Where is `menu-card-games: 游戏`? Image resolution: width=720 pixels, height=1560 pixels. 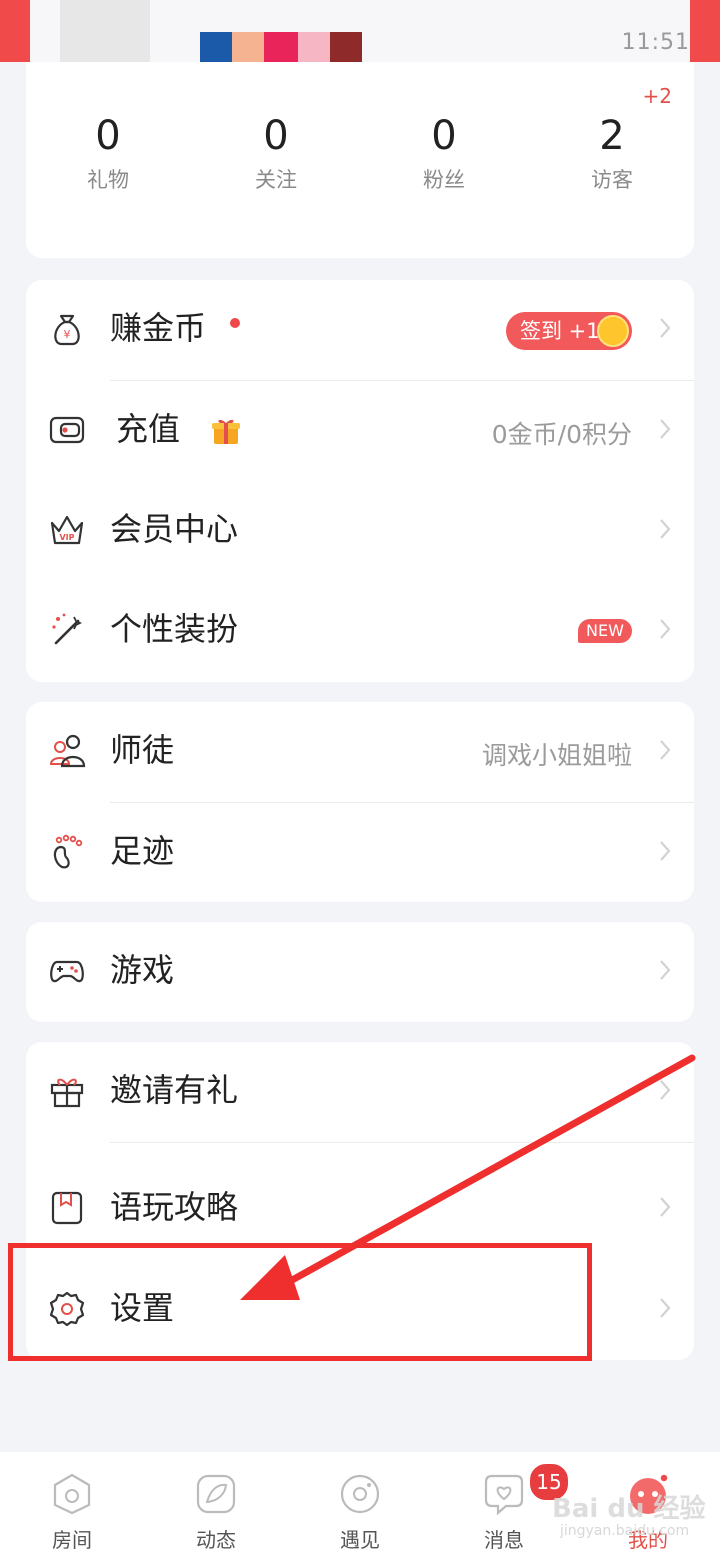 menu-card-games: 游戏 is located at coordinates (360, 972).